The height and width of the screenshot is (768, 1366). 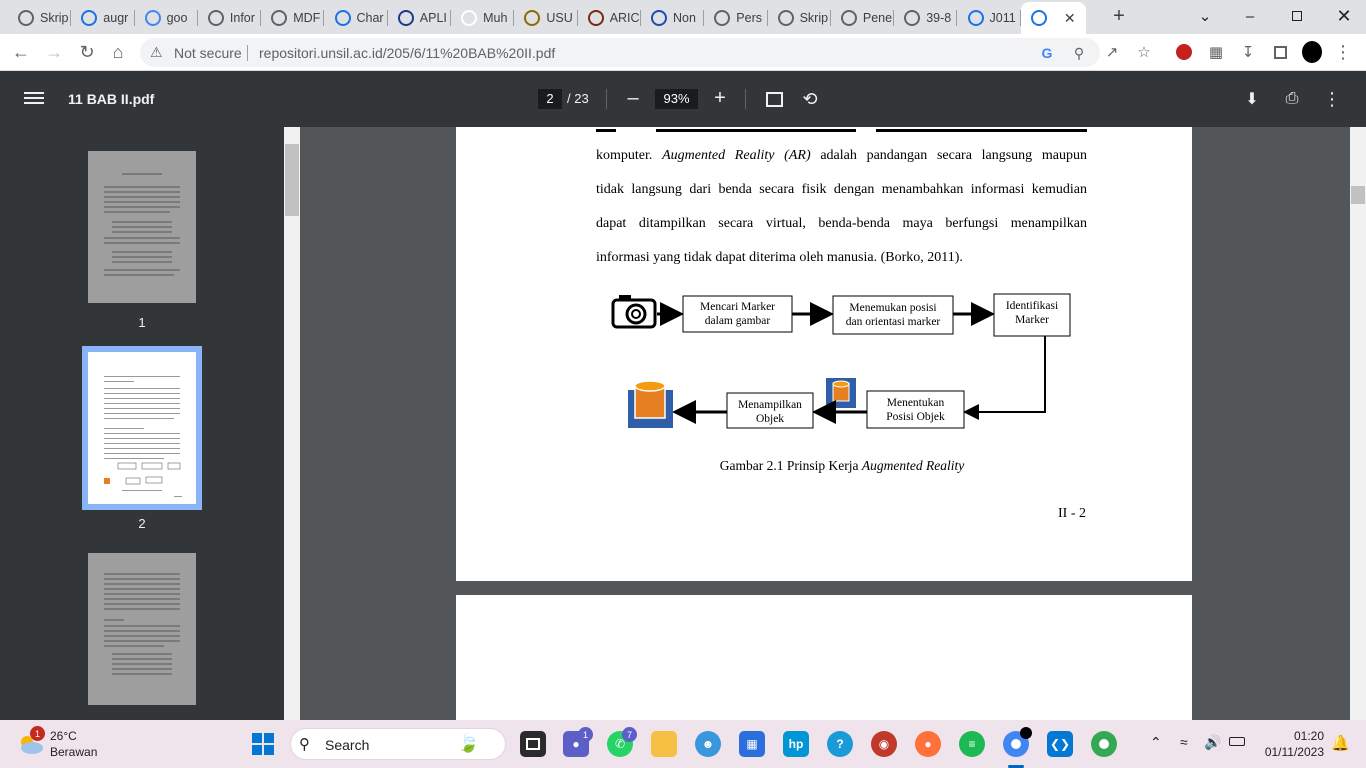 What do you see at coordinates (532, 17) in the screenshot?
I see `usu-icon` at bounding box center [532, 17].